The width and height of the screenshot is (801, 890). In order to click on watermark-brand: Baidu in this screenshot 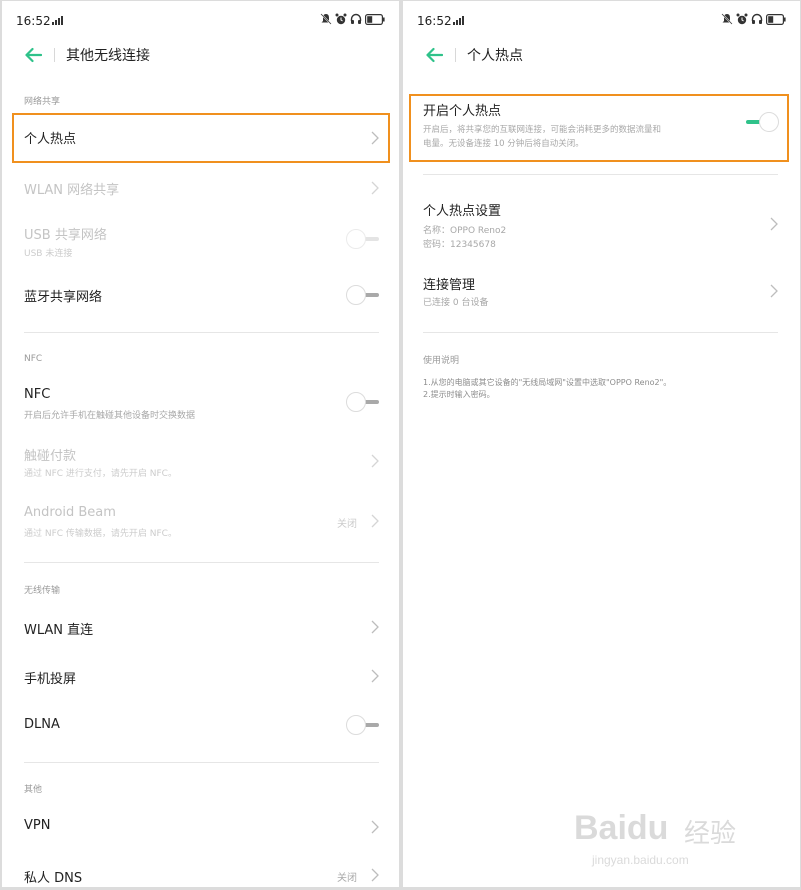, I will do `click(621, 828)`.